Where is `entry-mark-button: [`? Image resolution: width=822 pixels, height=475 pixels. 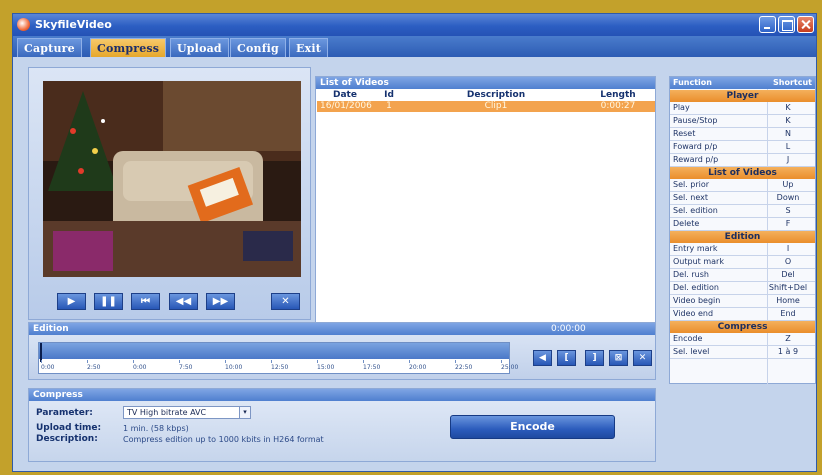 entry-mark-button: [ is located at coordinates (566, 358).